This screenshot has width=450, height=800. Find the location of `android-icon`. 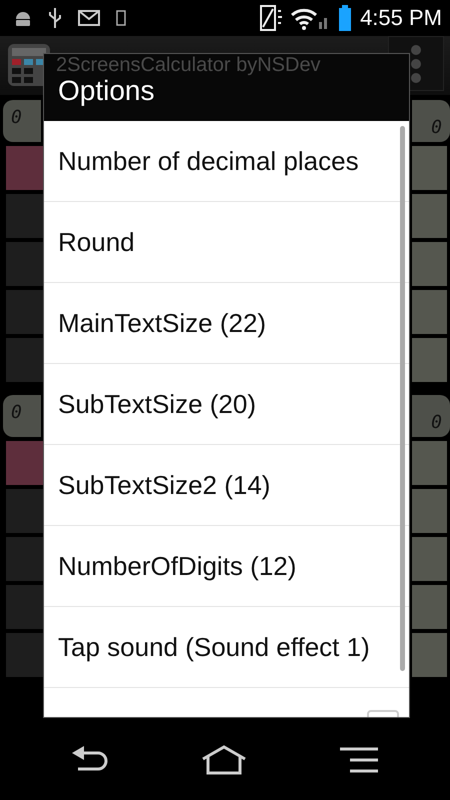

android-icon is located at coordinates (23, 18).